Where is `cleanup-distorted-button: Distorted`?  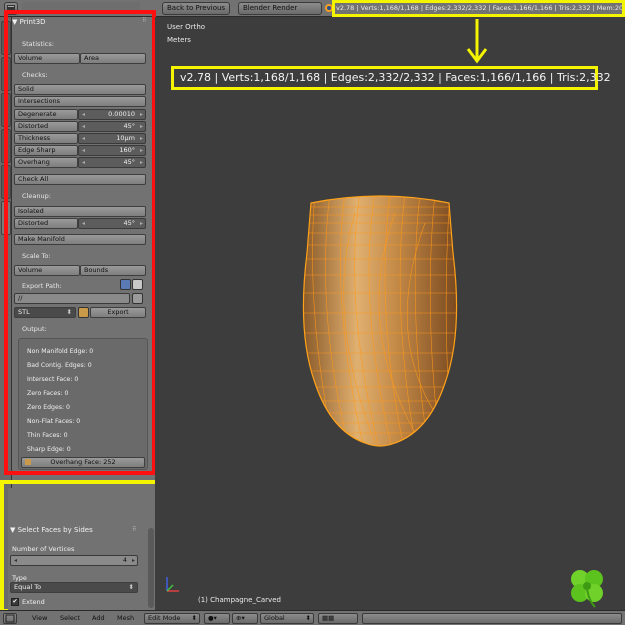
cleanup-distorted-button: Distorted is located at coordinates (46, 223).